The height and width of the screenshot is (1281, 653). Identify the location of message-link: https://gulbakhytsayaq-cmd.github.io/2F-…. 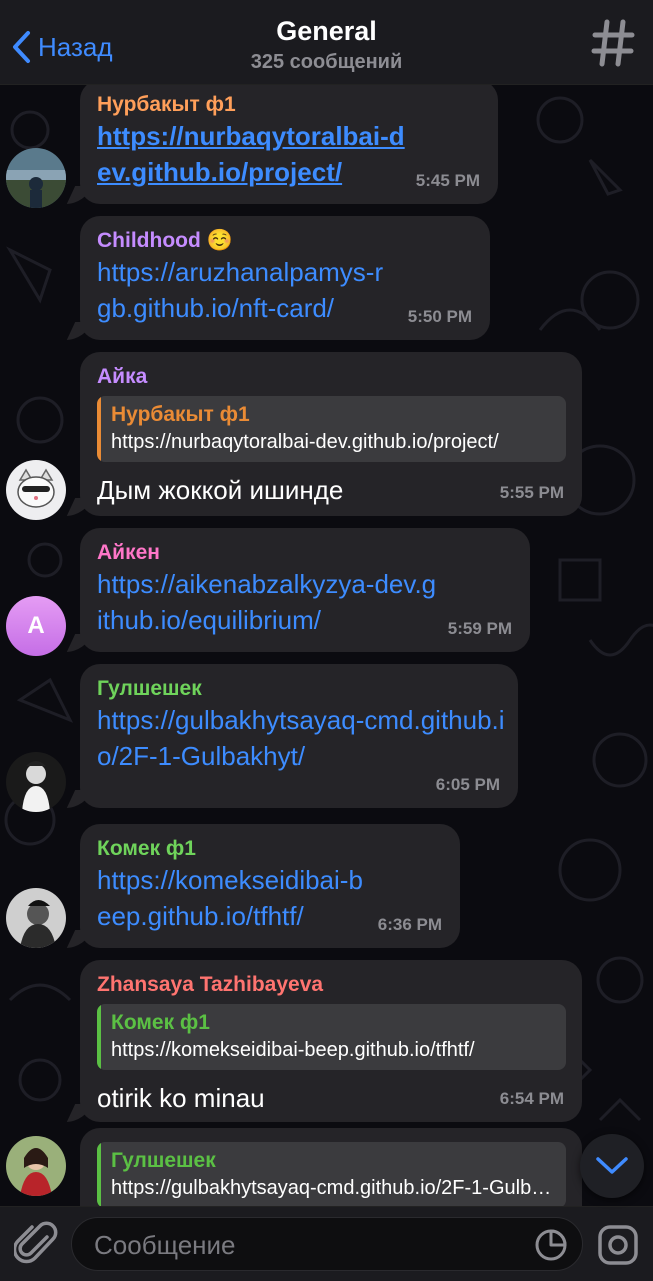
(302, 738).